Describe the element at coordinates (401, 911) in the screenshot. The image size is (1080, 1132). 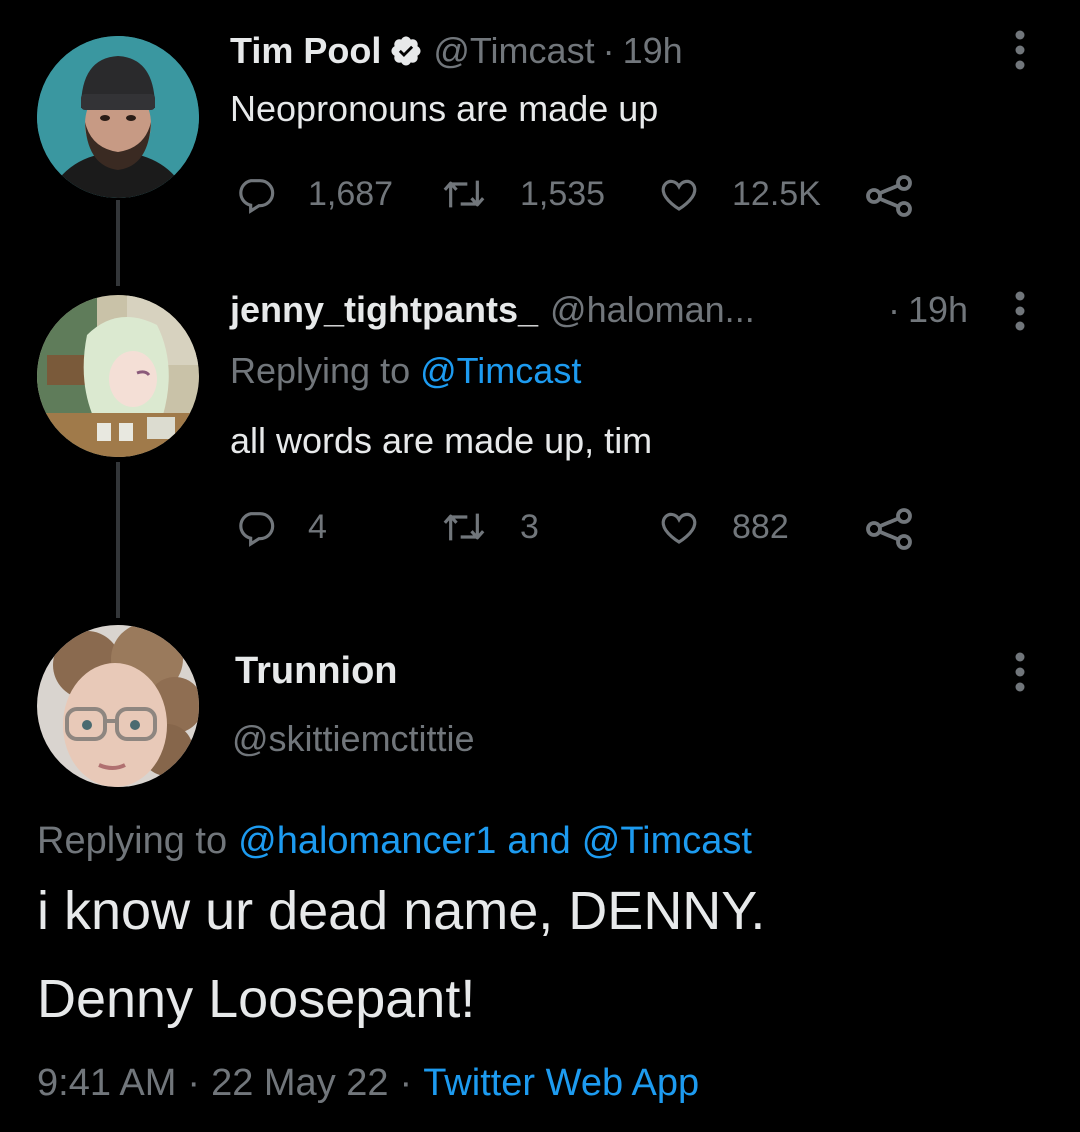
I see `tweet-text-line: i know ur dead name, DENNY.` at that location.